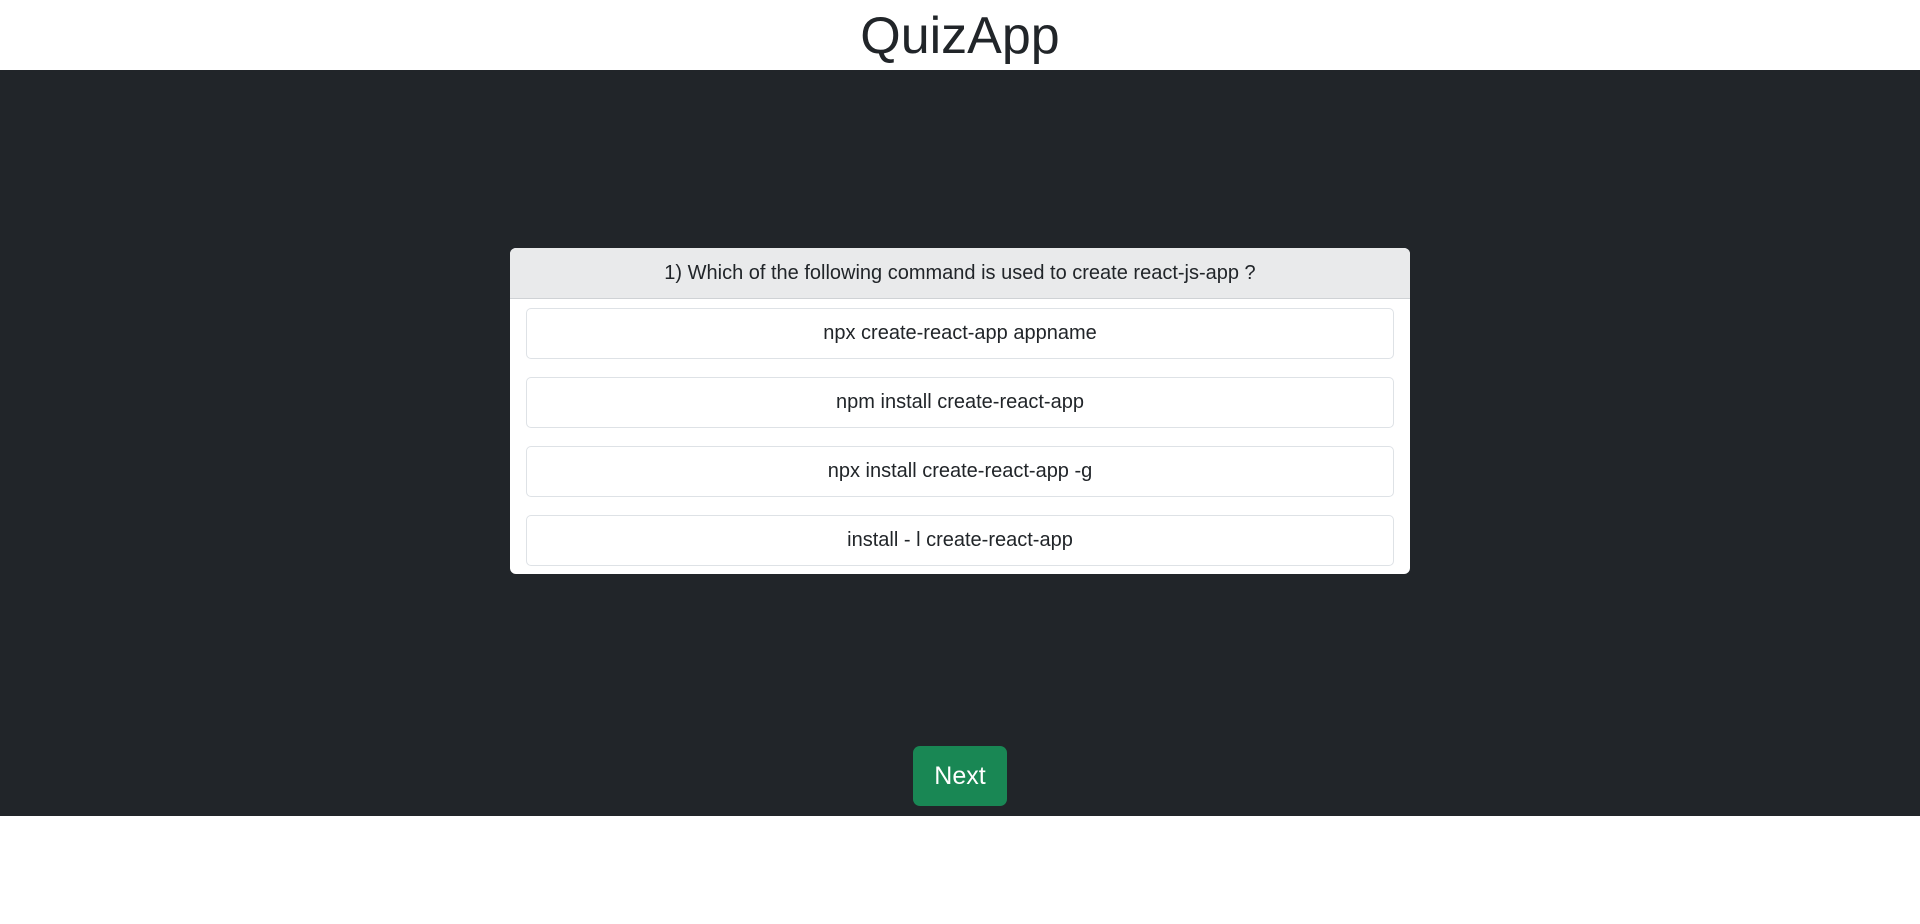 The height and width of the screenshot is (924, 1920). I want to click on option-4: install - l create-react-app, so click(960, 540).